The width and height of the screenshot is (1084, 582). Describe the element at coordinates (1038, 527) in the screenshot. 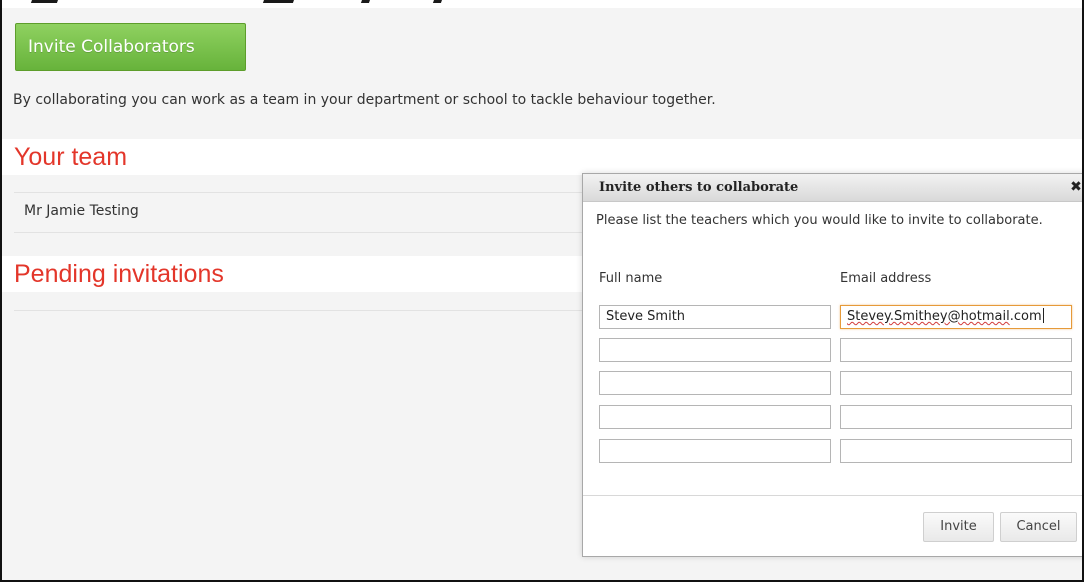

I see `cancel-button: Cancel` at that location.